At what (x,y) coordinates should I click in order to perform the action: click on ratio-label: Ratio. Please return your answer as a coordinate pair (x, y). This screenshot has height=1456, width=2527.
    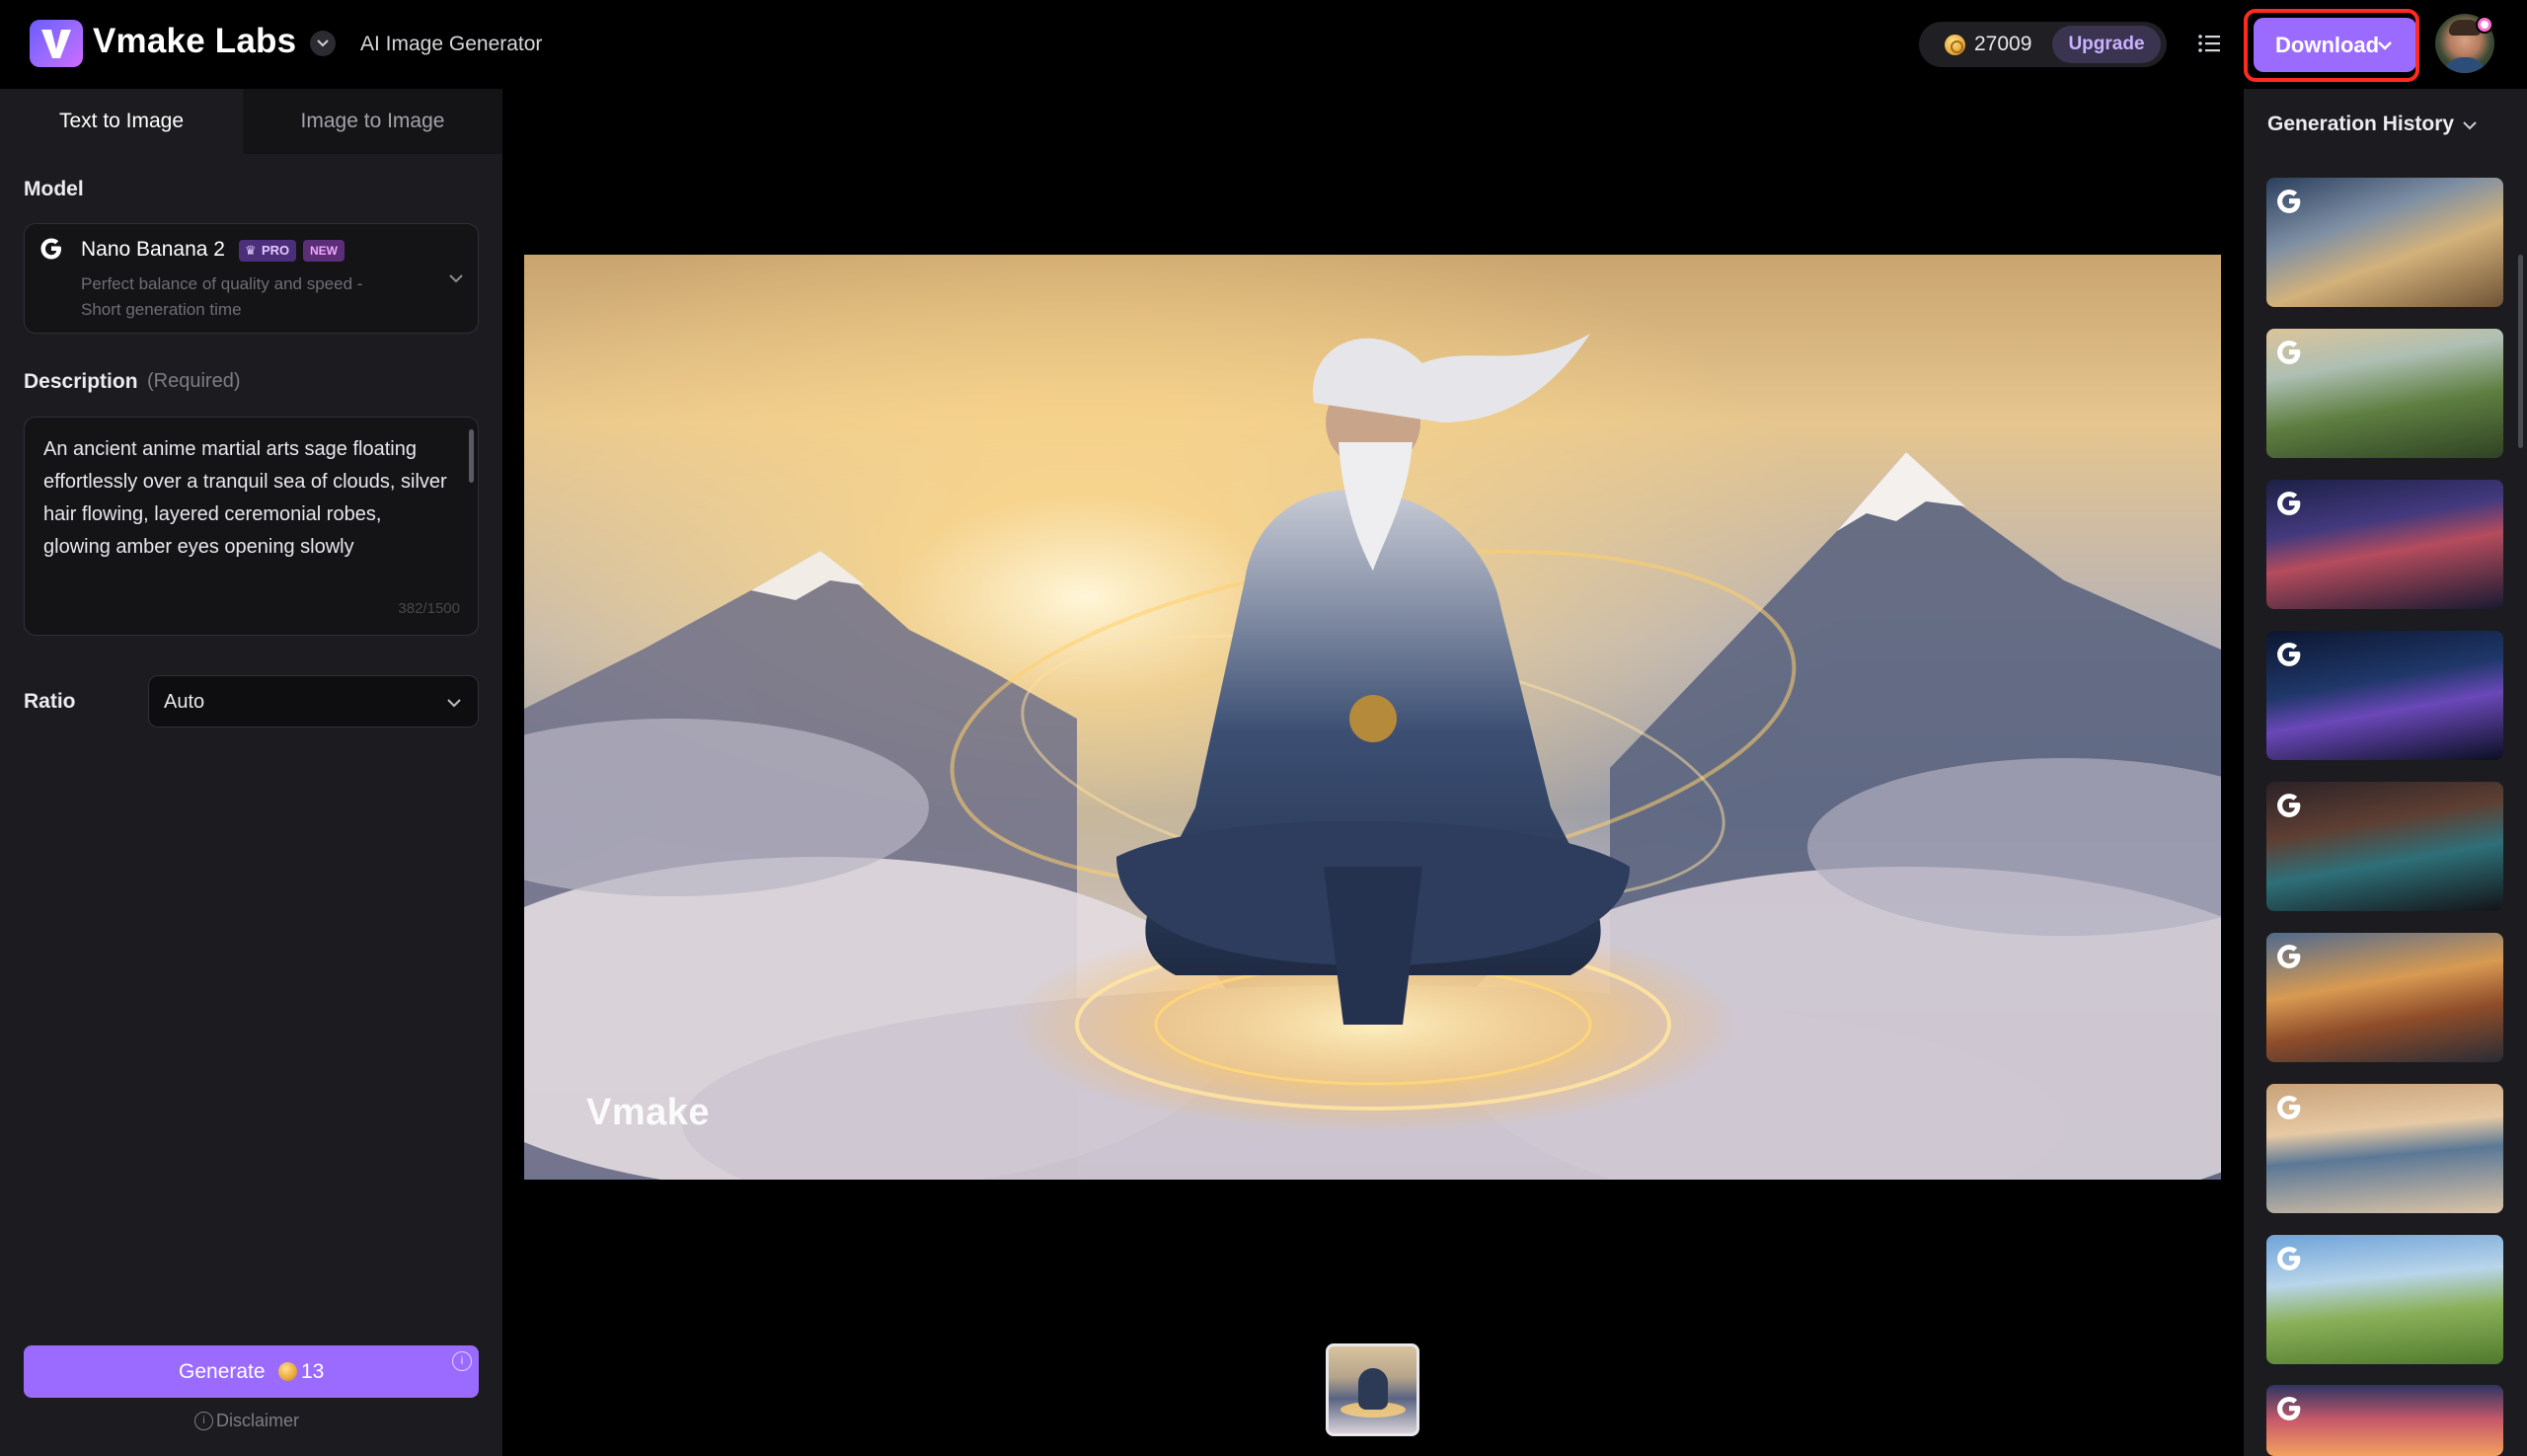
    Looking at the image, I should click on (50, 701).